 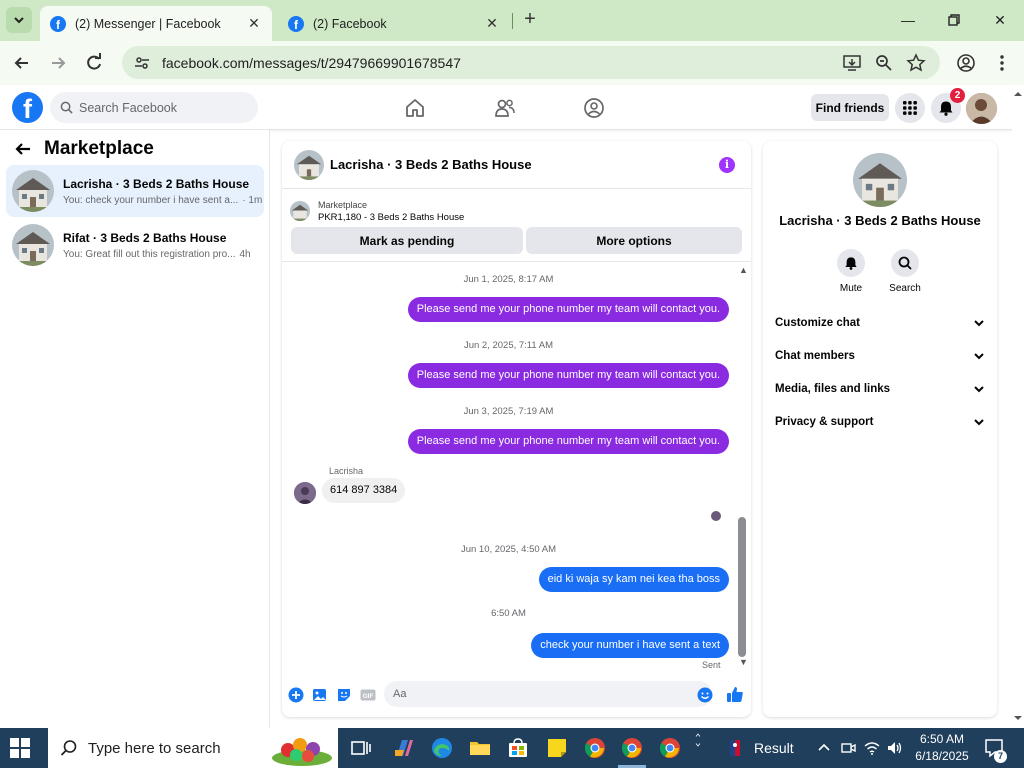 I want to click on meet-now-icon, so click(x=848, y=748).